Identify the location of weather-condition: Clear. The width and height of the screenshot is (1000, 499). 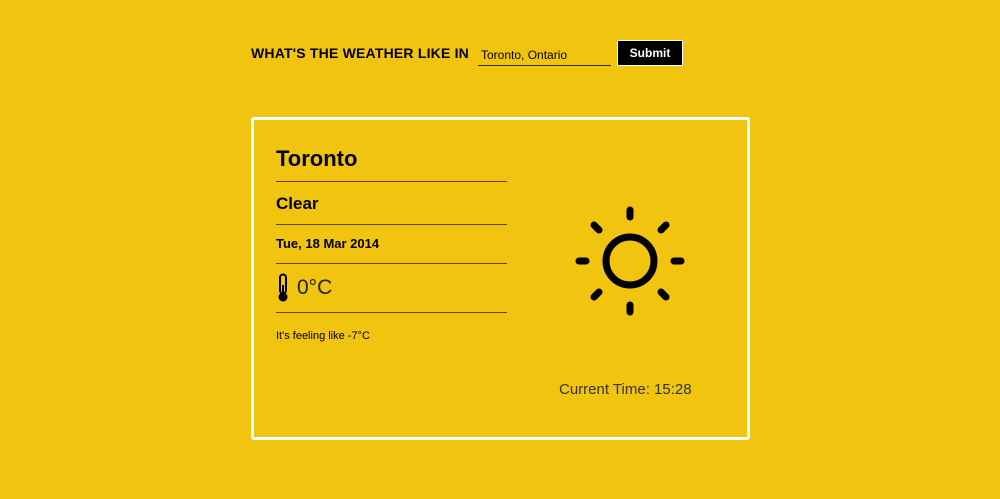
(391, 203).